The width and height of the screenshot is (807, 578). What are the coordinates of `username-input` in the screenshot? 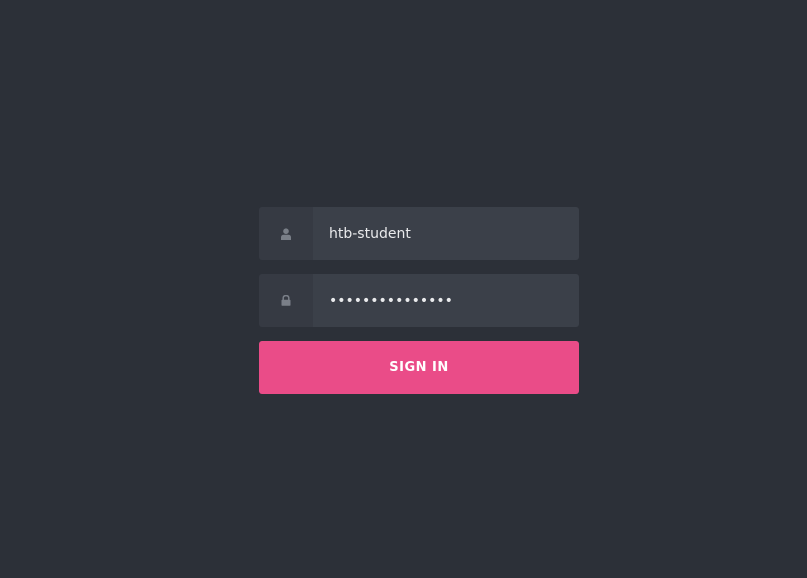 It's located at (446, 233).